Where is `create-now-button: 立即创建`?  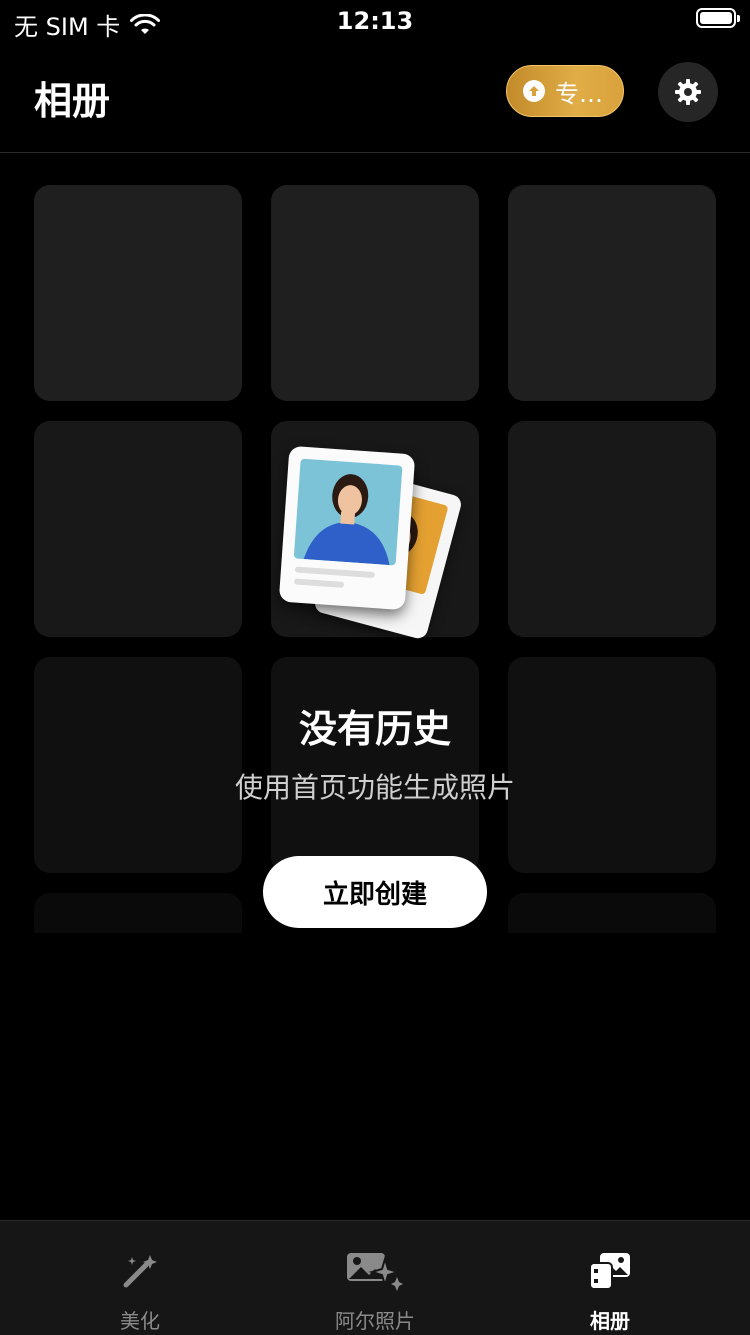 create-now-button: 立即创建 is located at coordinates (375, 892).